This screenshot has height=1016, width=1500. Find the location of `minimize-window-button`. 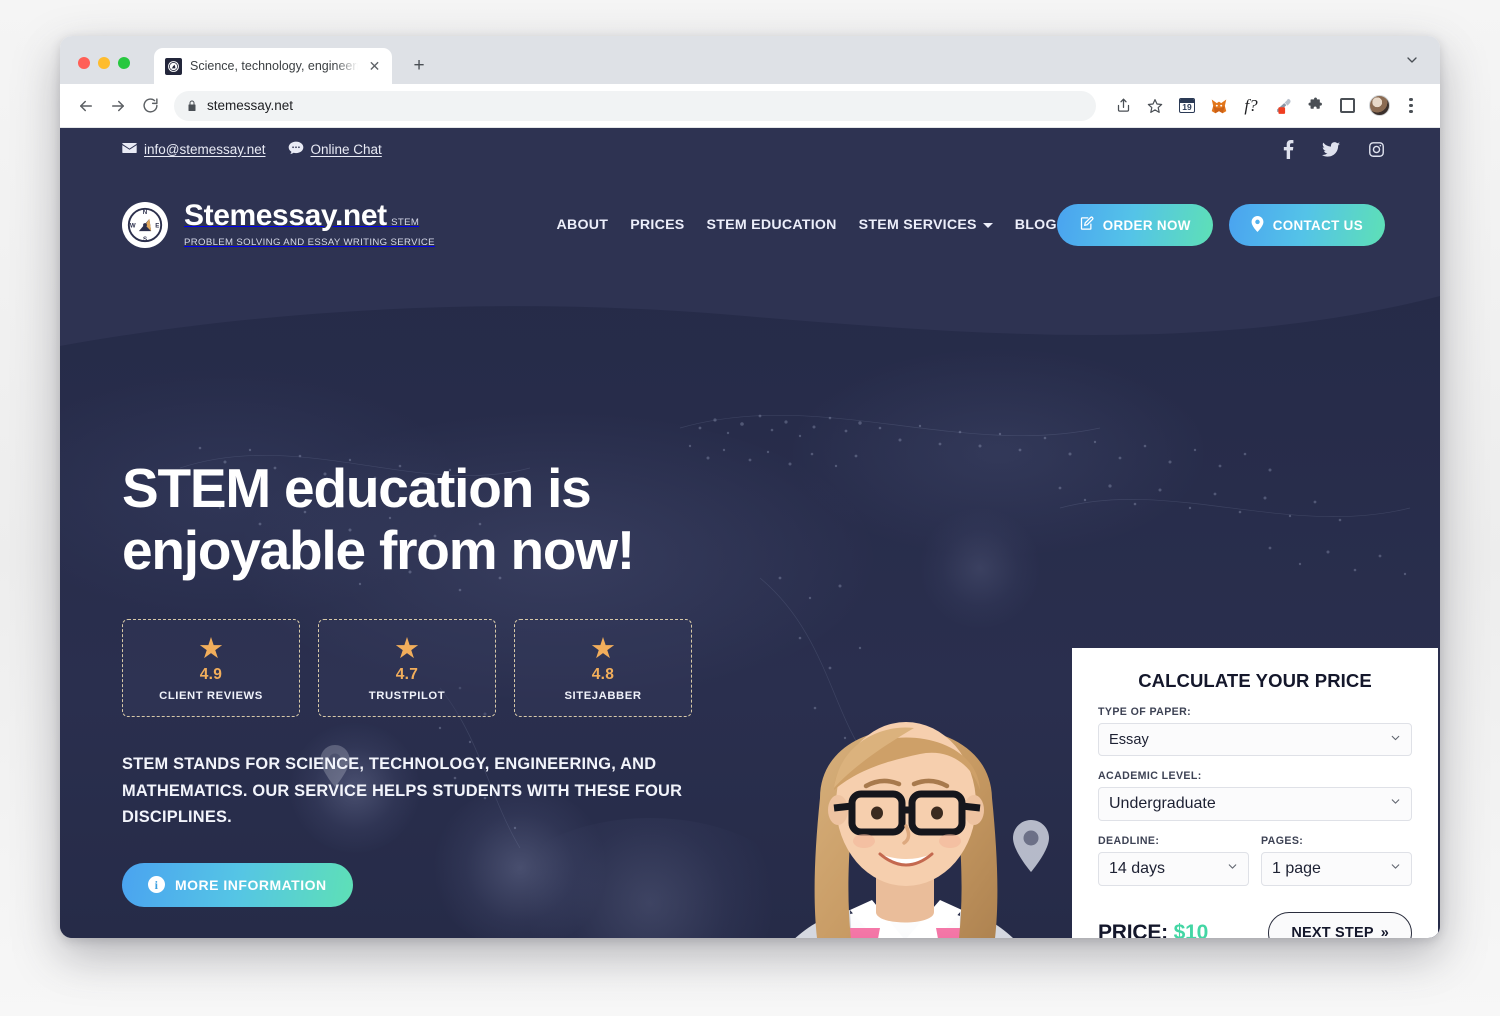

minimize-window-button is located at coordinates (104, 63).